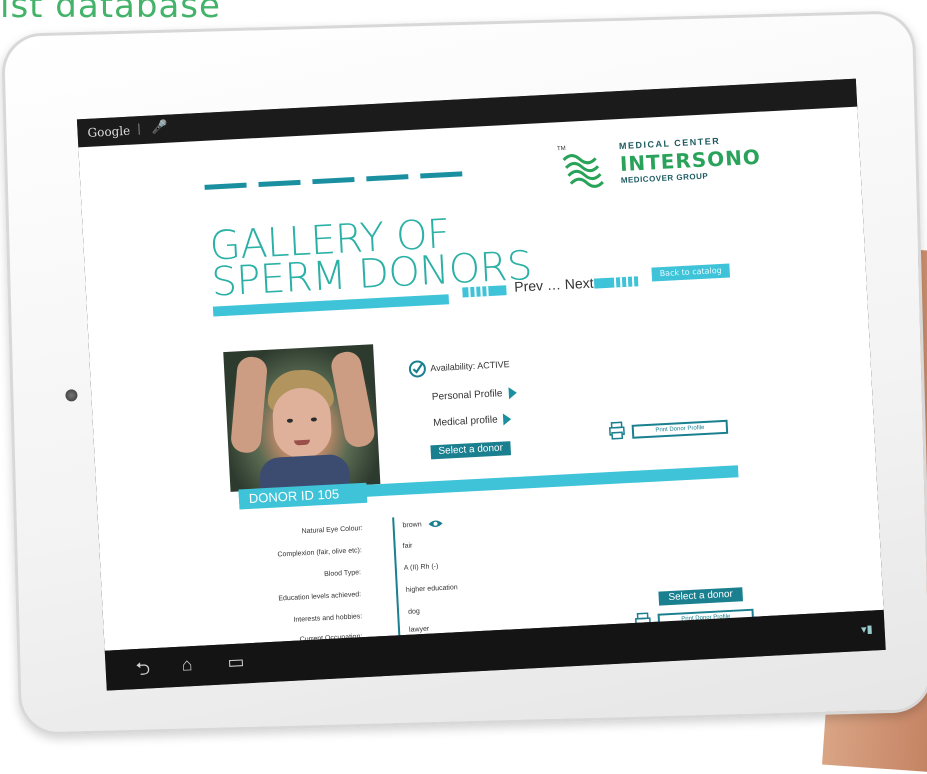 The height and width of the screenshot is (774, 927). I want to click on wifi-battery-icon: ▾▮, so click(866, 630).